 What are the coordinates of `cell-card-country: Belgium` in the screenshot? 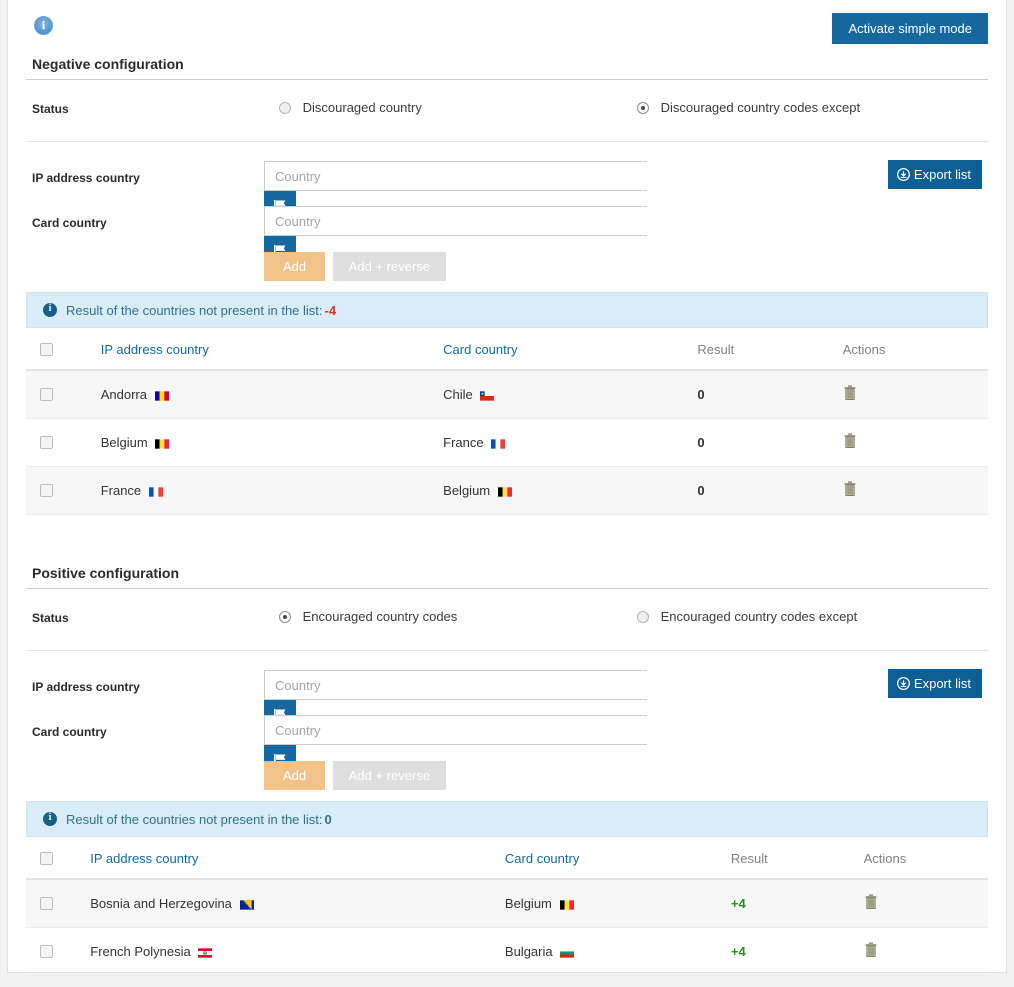 It's located at (617, 903).